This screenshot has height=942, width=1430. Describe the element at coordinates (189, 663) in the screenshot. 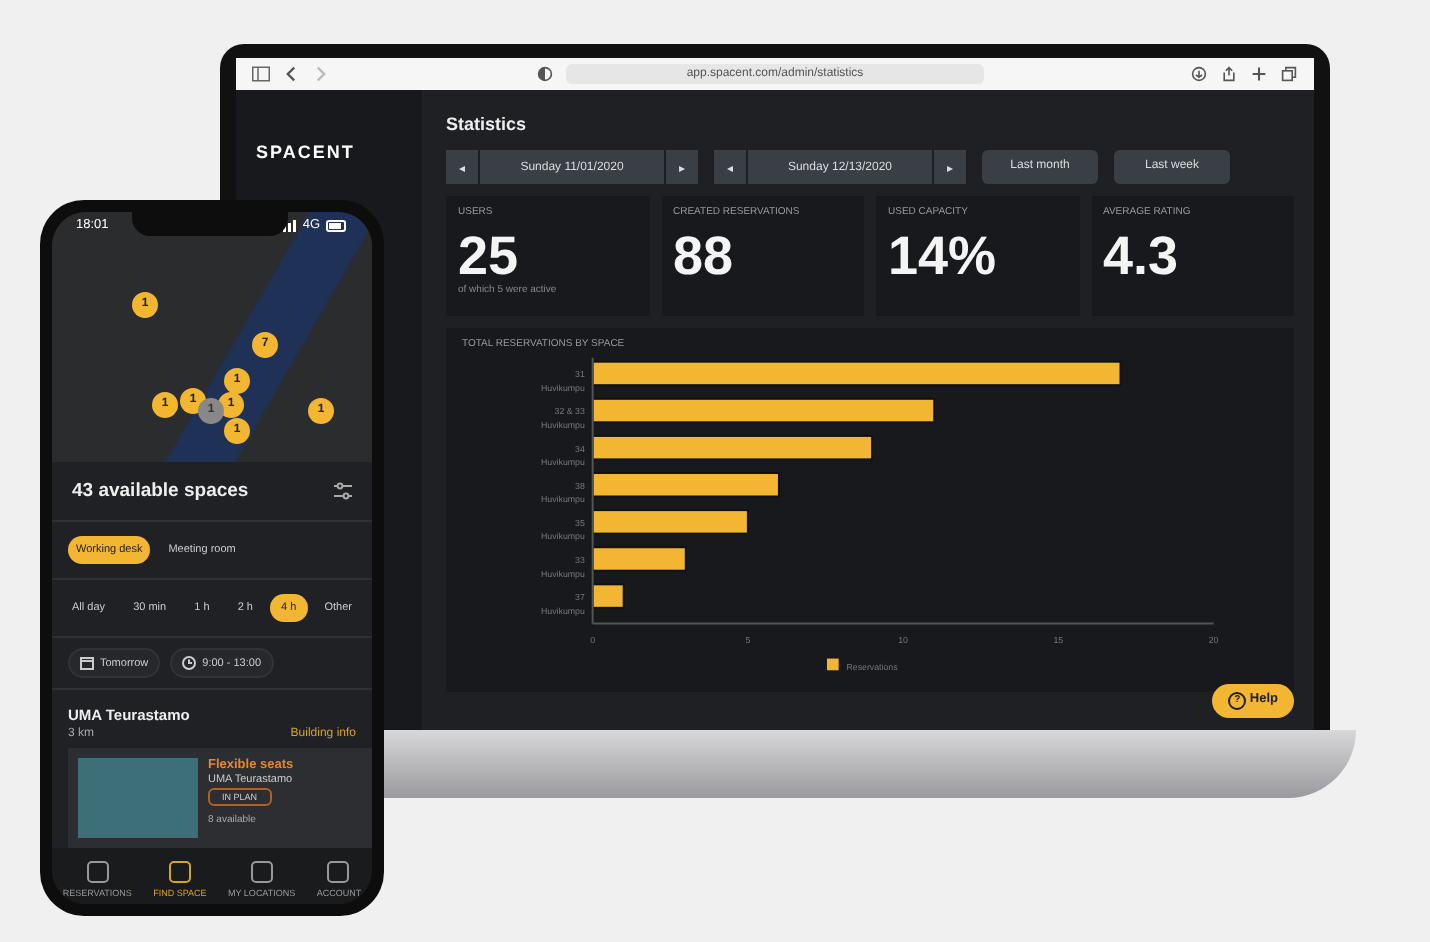

I see `clock-icon` at that location.